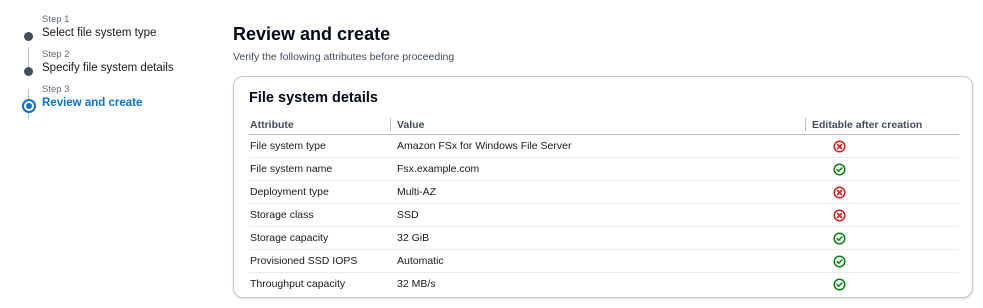 Image resolution: width=983 pixels, height=308 pixels. I want to click on attribute-cell: Provisioned SSD IOPS, so click(322, 261).